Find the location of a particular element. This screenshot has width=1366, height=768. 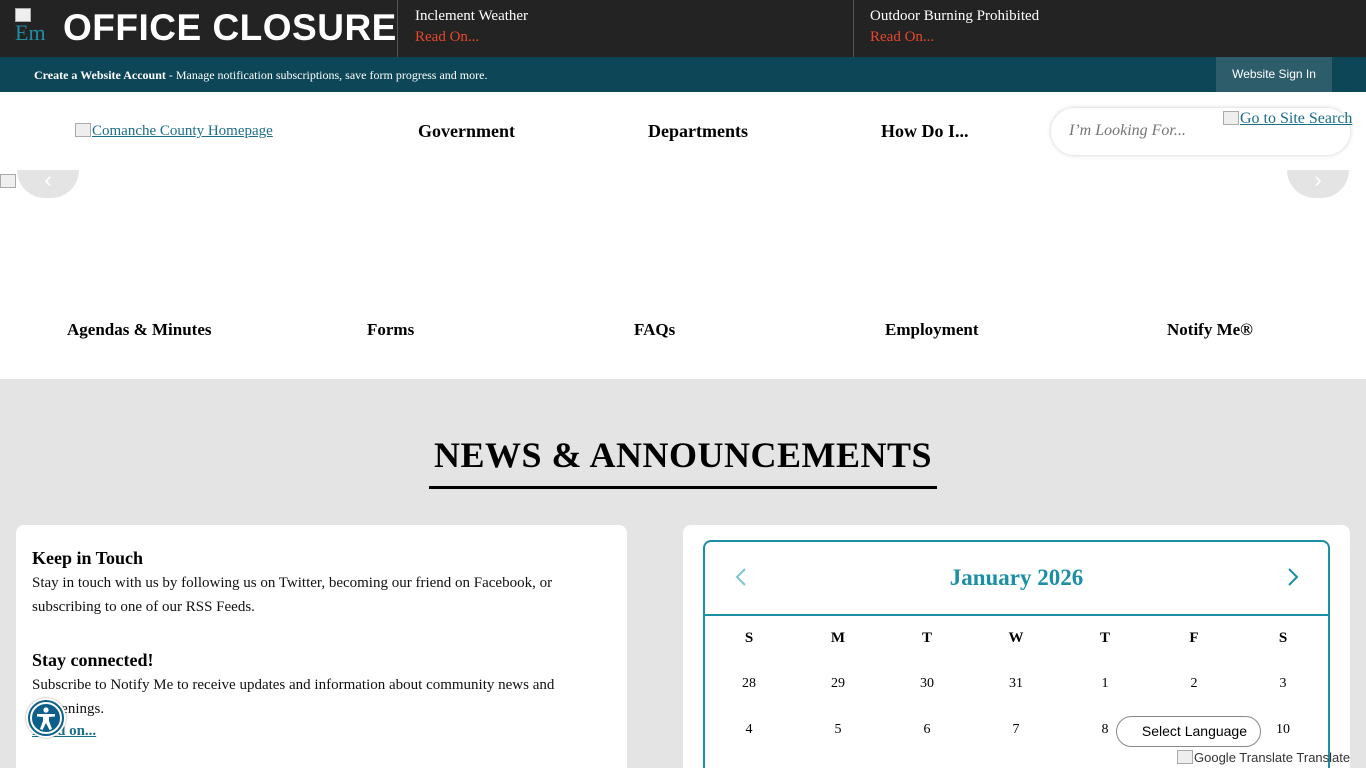

calendar-day: 7 is located at coordinates (1016, 730).